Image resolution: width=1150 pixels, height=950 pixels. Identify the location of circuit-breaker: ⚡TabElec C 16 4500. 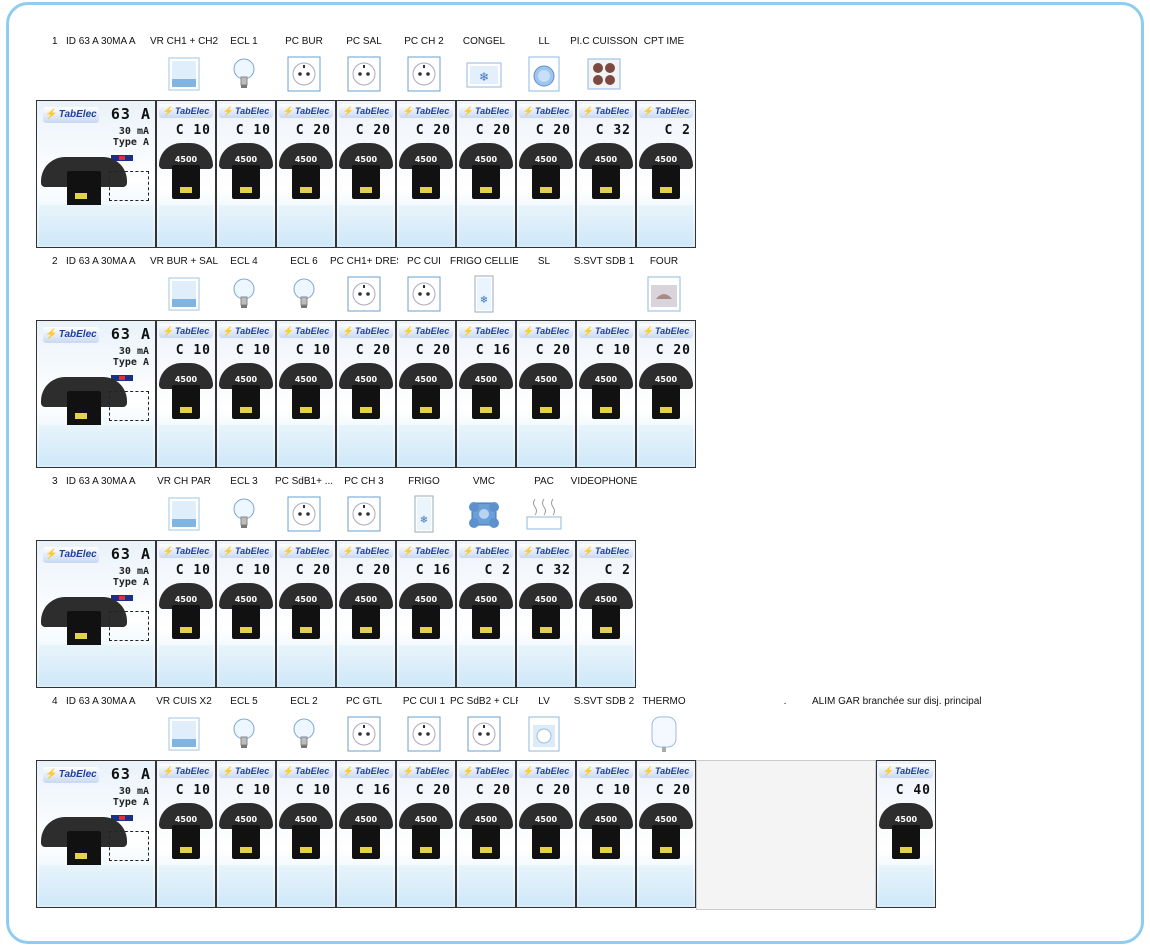
(366, 834).